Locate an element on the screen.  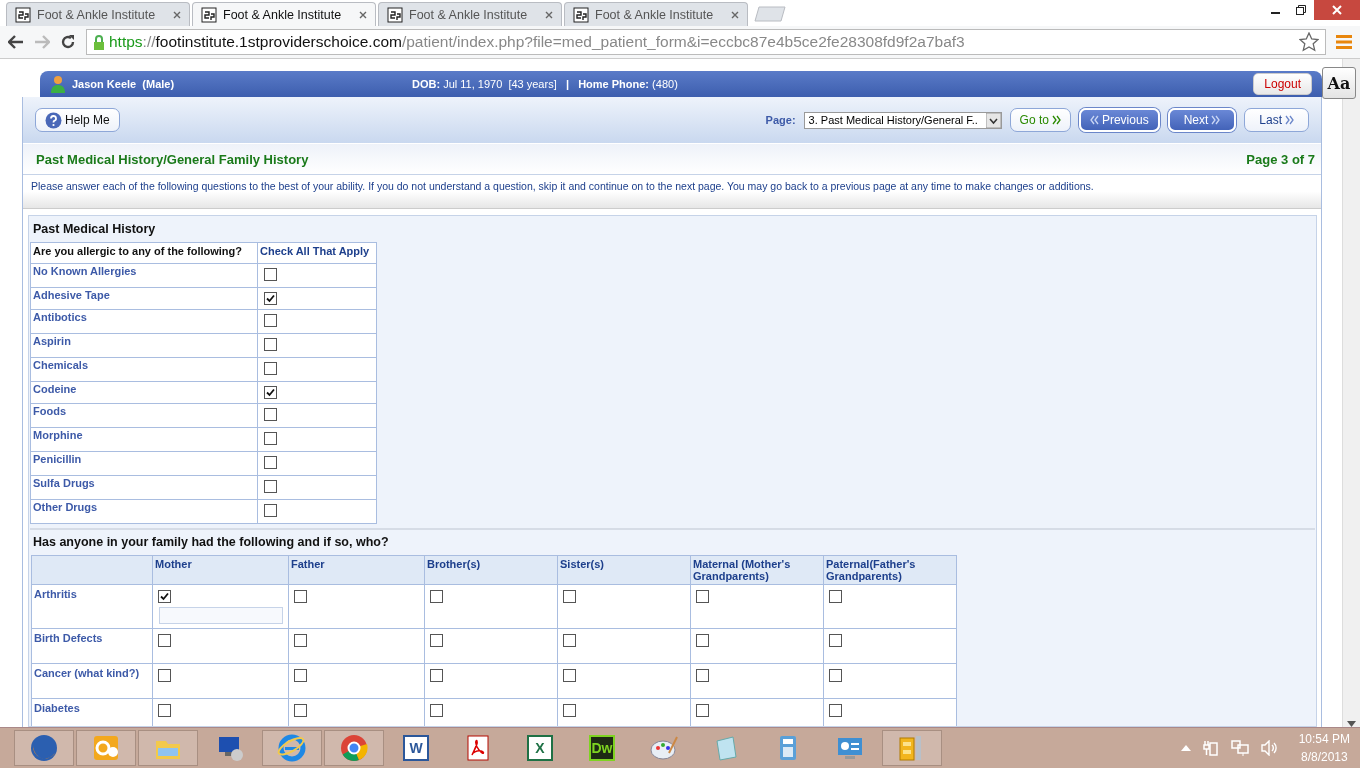
previous-button: Previous is located at coordinates (1119, 120).